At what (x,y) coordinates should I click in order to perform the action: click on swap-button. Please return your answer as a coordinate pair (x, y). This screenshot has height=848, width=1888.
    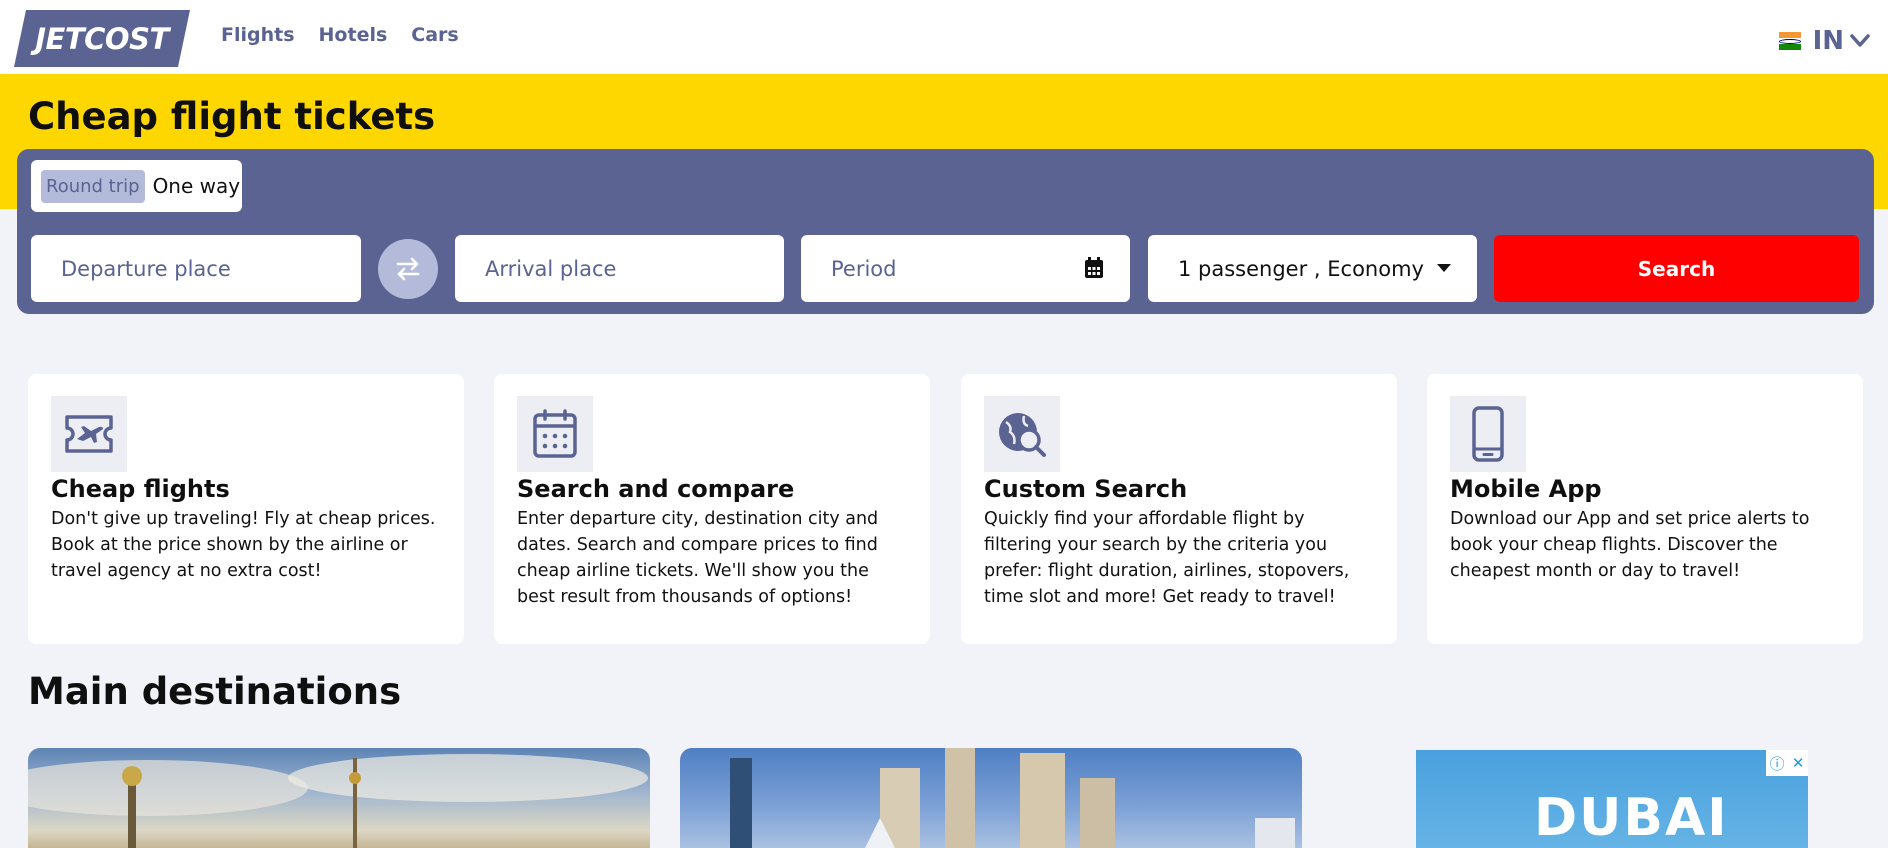
    Looking at the image, I should click on (408, 269).